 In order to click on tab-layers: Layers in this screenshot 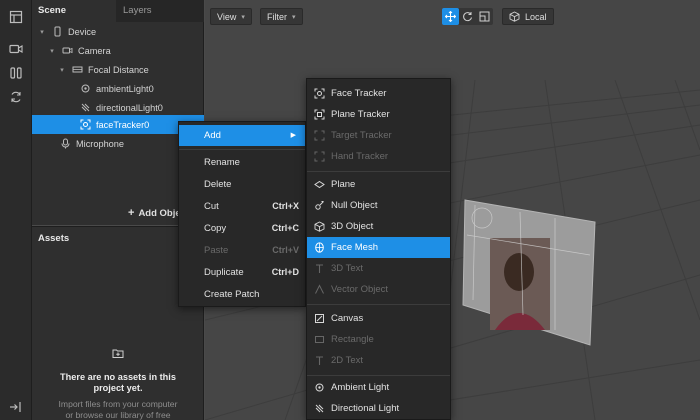, I will do `click(160, 11)`.